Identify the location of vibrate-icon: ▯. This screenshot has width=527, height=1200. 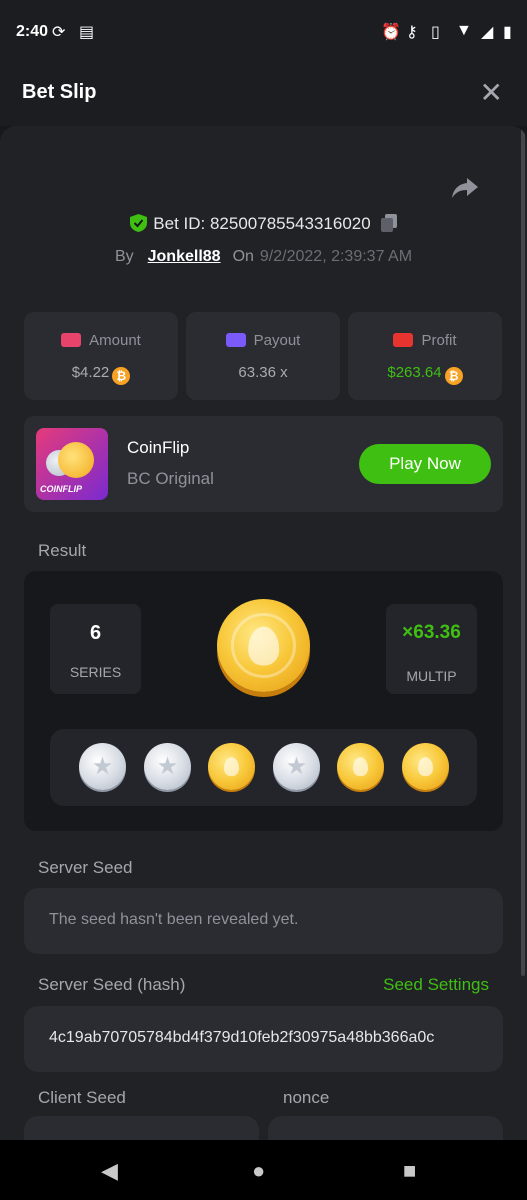
(435, 32).